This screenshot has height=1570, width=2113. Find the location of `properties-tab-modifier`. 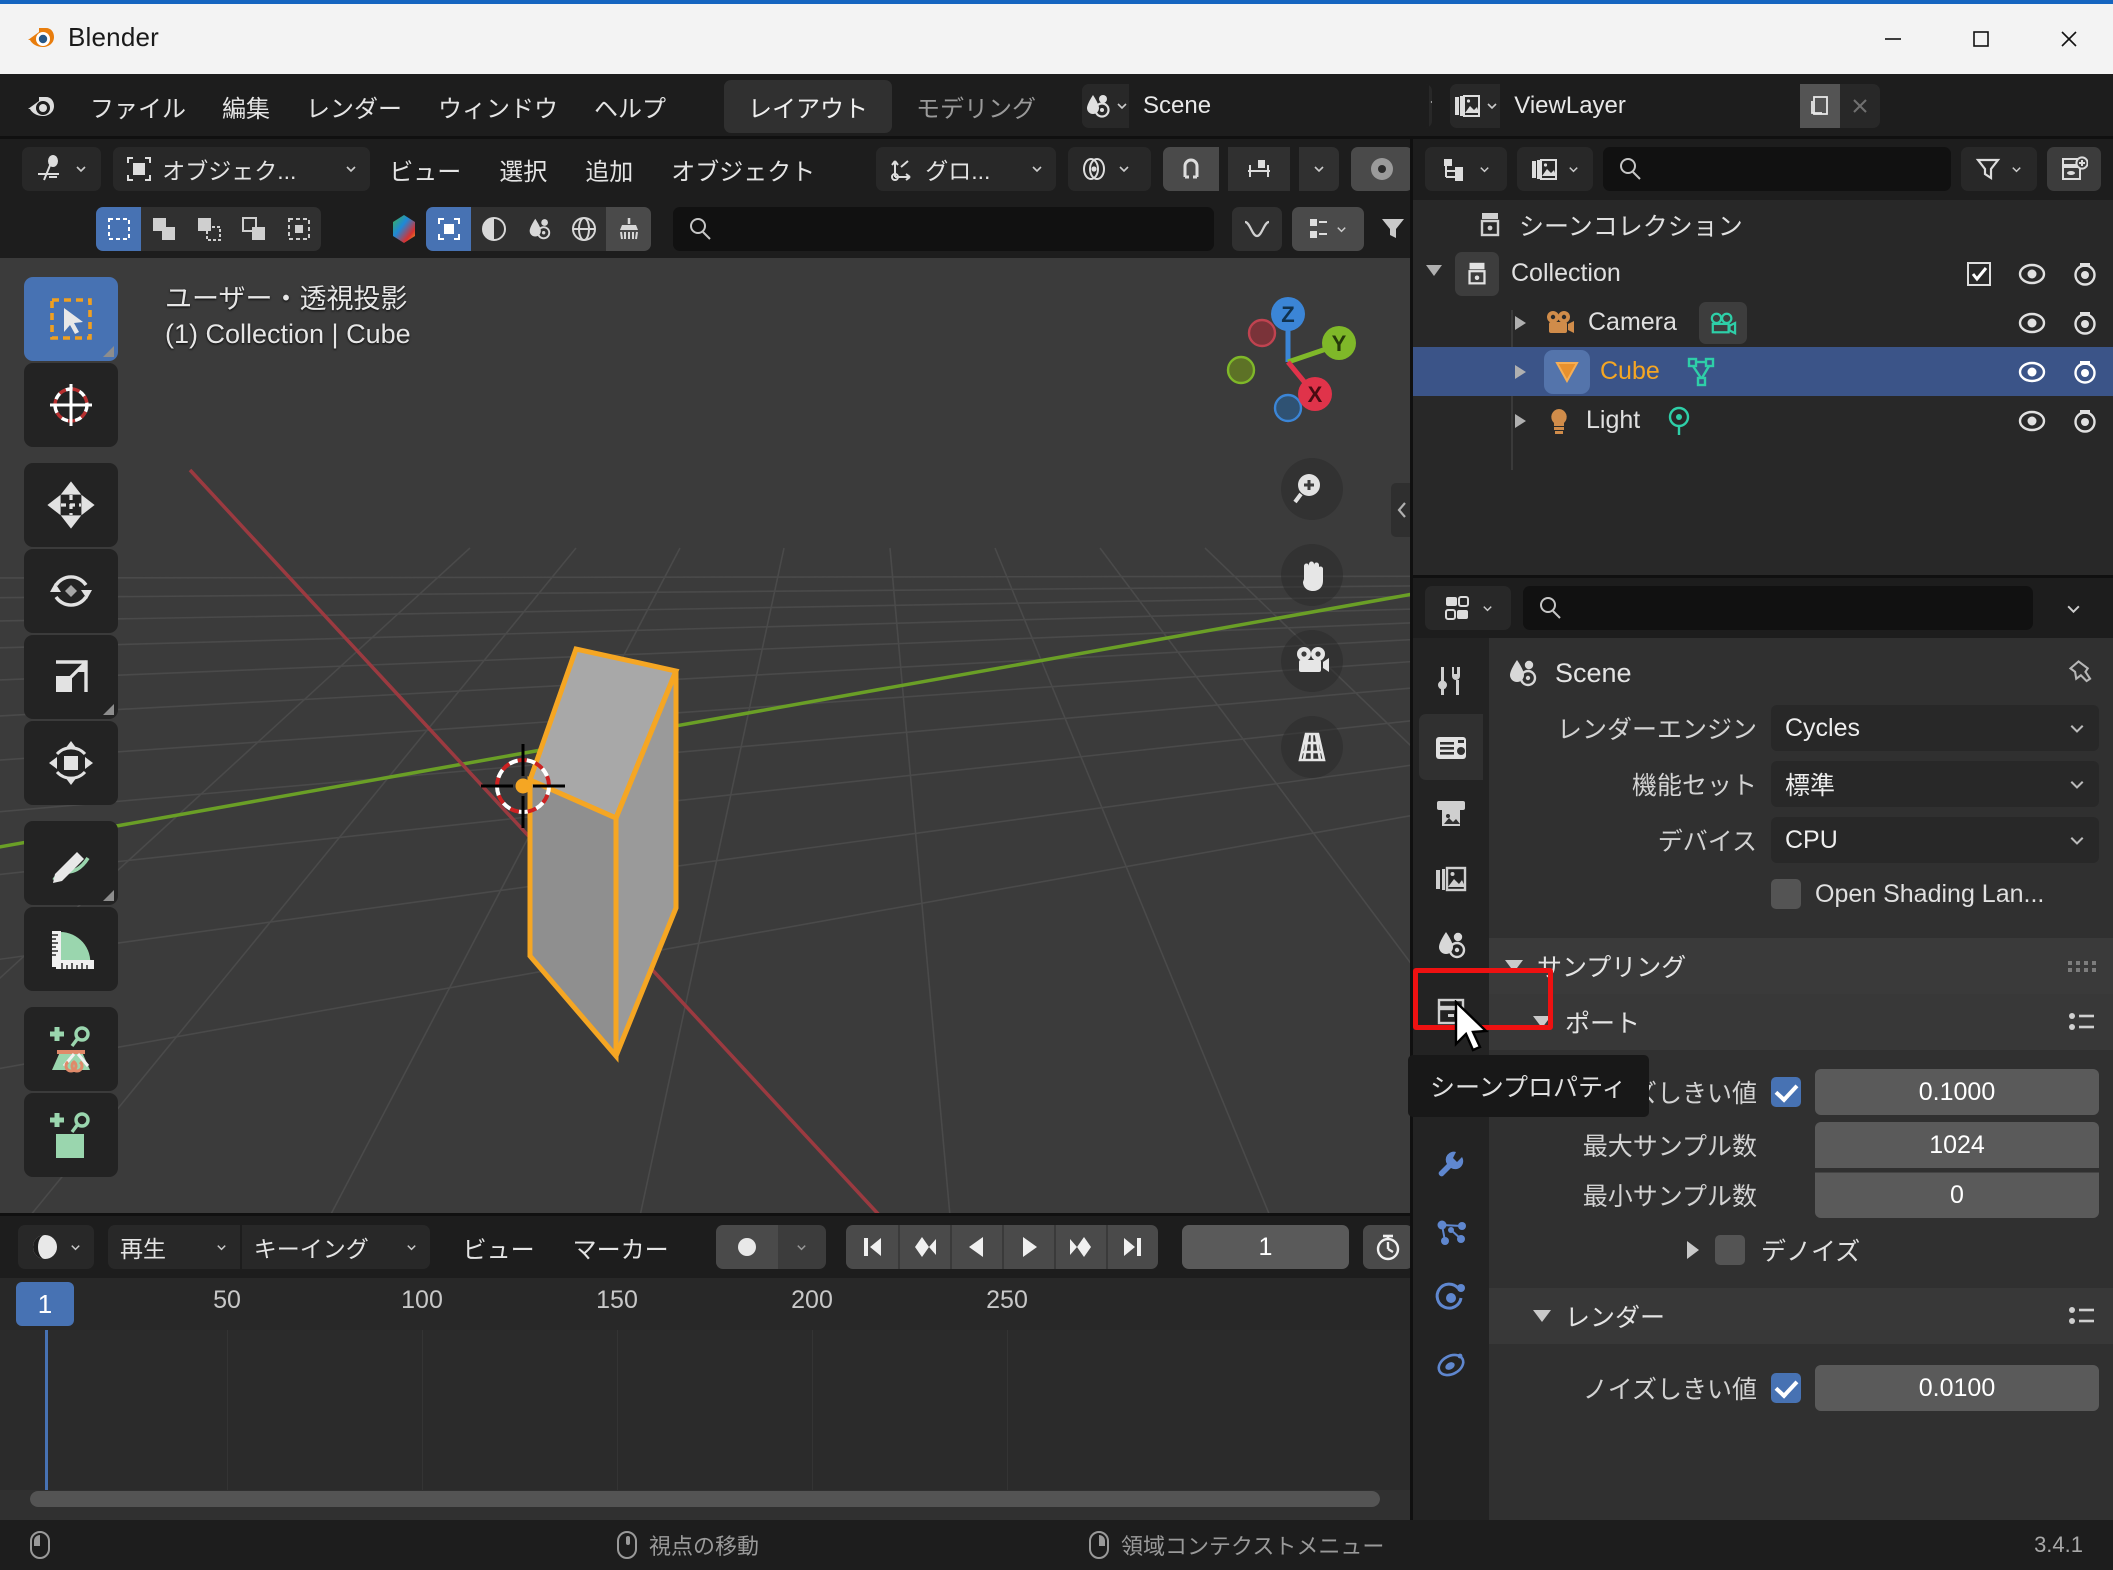

properties-tab-modifier is located at coordinates (1451, 1165).